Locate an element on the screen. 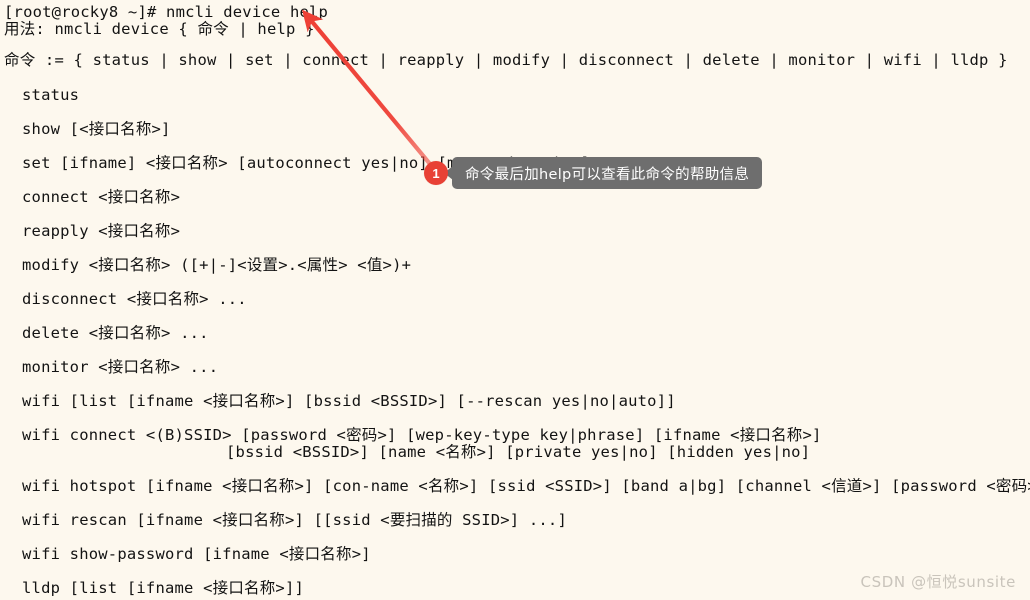 Image resolution: width=1030 pixels, height=600 pixels. command-line-show: show [<接口名称>] is located at coordinates (96, 129).